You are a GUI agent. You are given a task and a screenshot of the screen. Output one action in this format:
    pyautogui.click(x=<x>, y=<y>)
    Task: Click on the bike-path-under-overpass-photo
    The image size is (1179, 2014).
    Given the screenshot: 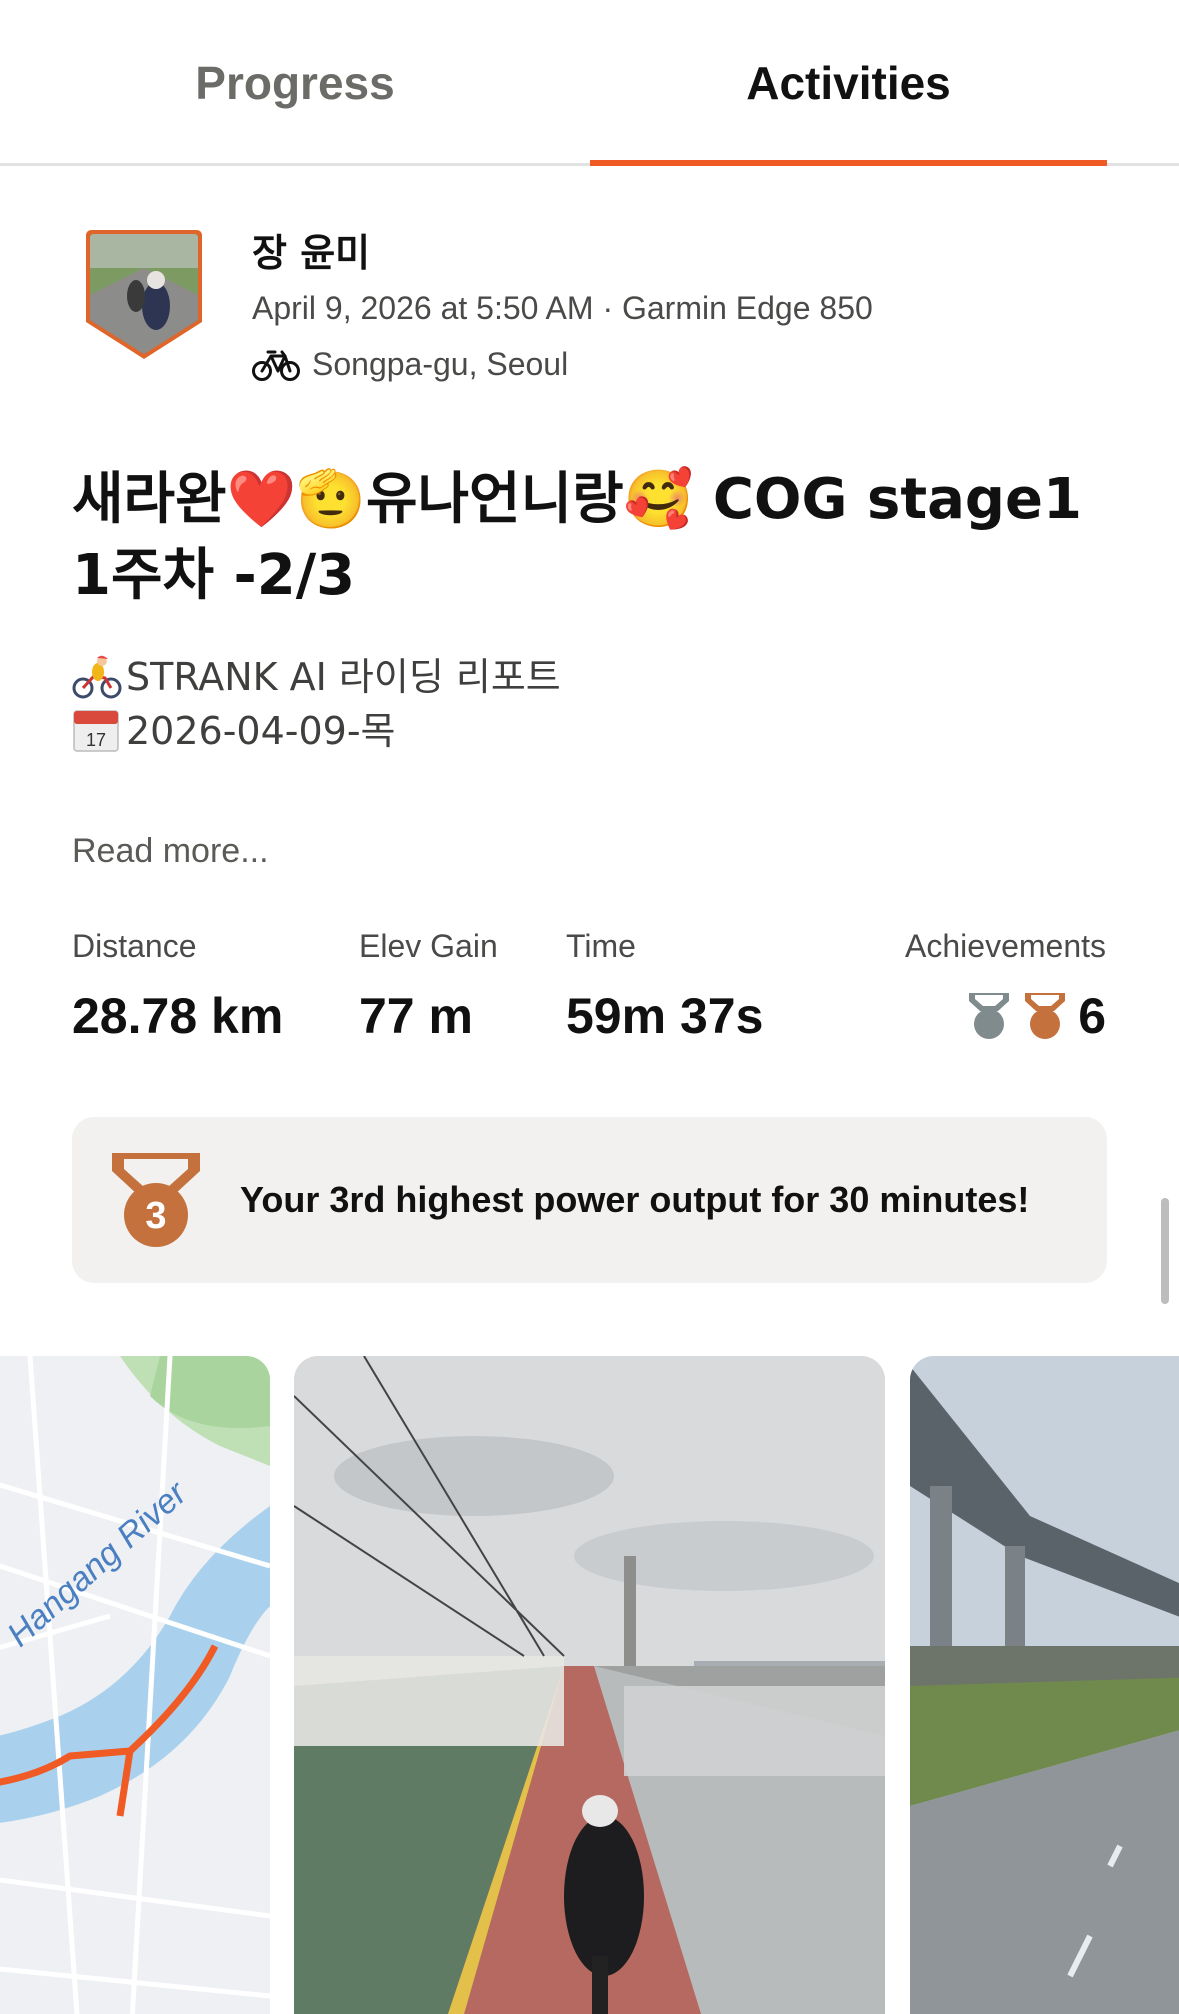 What is the action you would take?
    pyautogui.click(x=1044, y=1685)
    